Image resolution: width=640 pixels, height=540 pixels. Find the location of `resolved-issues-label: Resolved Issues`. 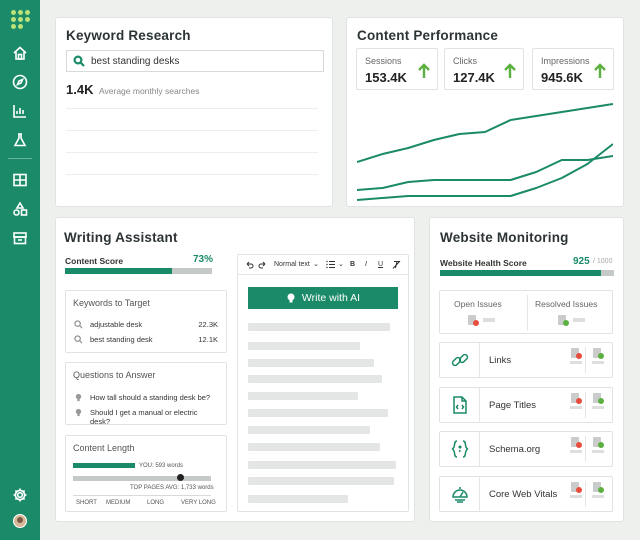

resolved-issues-label: Resolved Issues is located at coordinates (566, 304).